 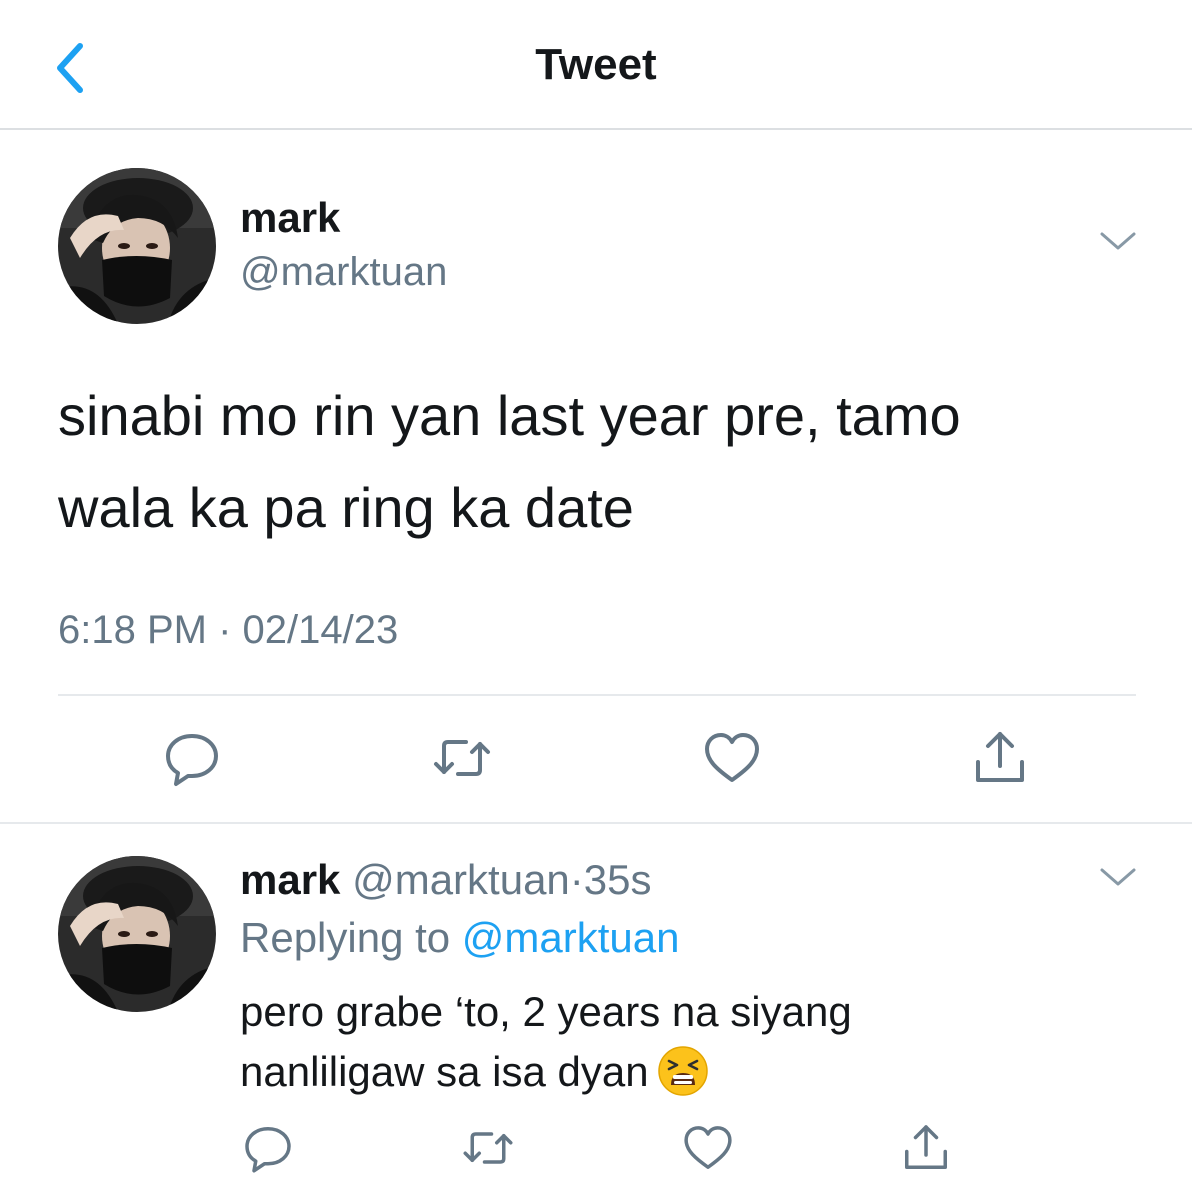 I want to click on top-bar: Tweet, so click(x=596, y=65).